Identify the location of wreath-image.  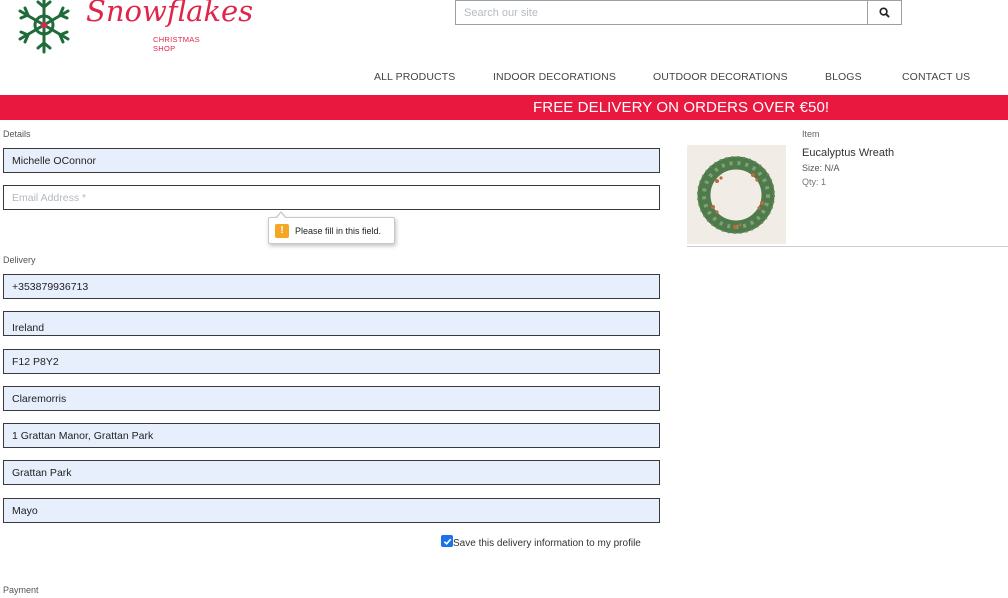
(736, 194).